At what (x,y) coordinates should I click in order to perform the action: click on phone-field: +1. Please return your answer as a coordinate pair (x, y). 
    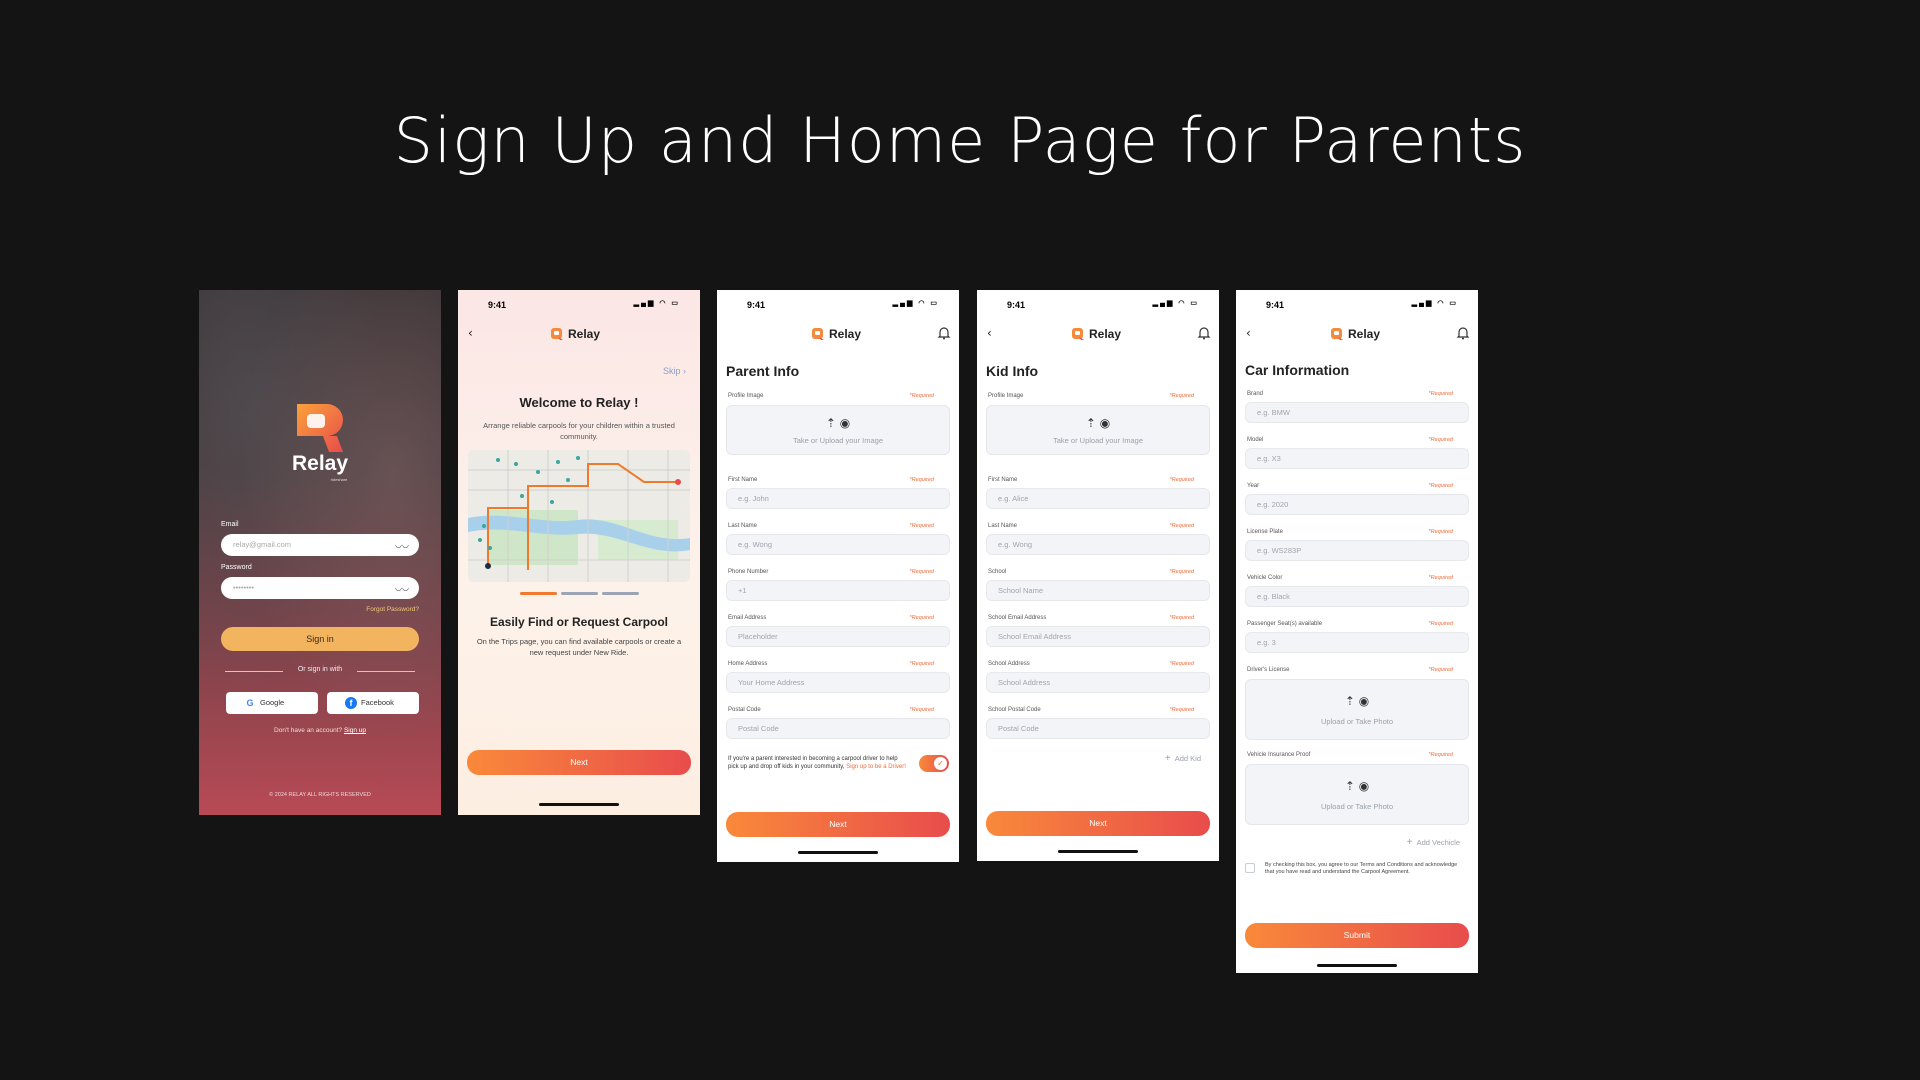
    Looking at the image, I should click on (838, 590).